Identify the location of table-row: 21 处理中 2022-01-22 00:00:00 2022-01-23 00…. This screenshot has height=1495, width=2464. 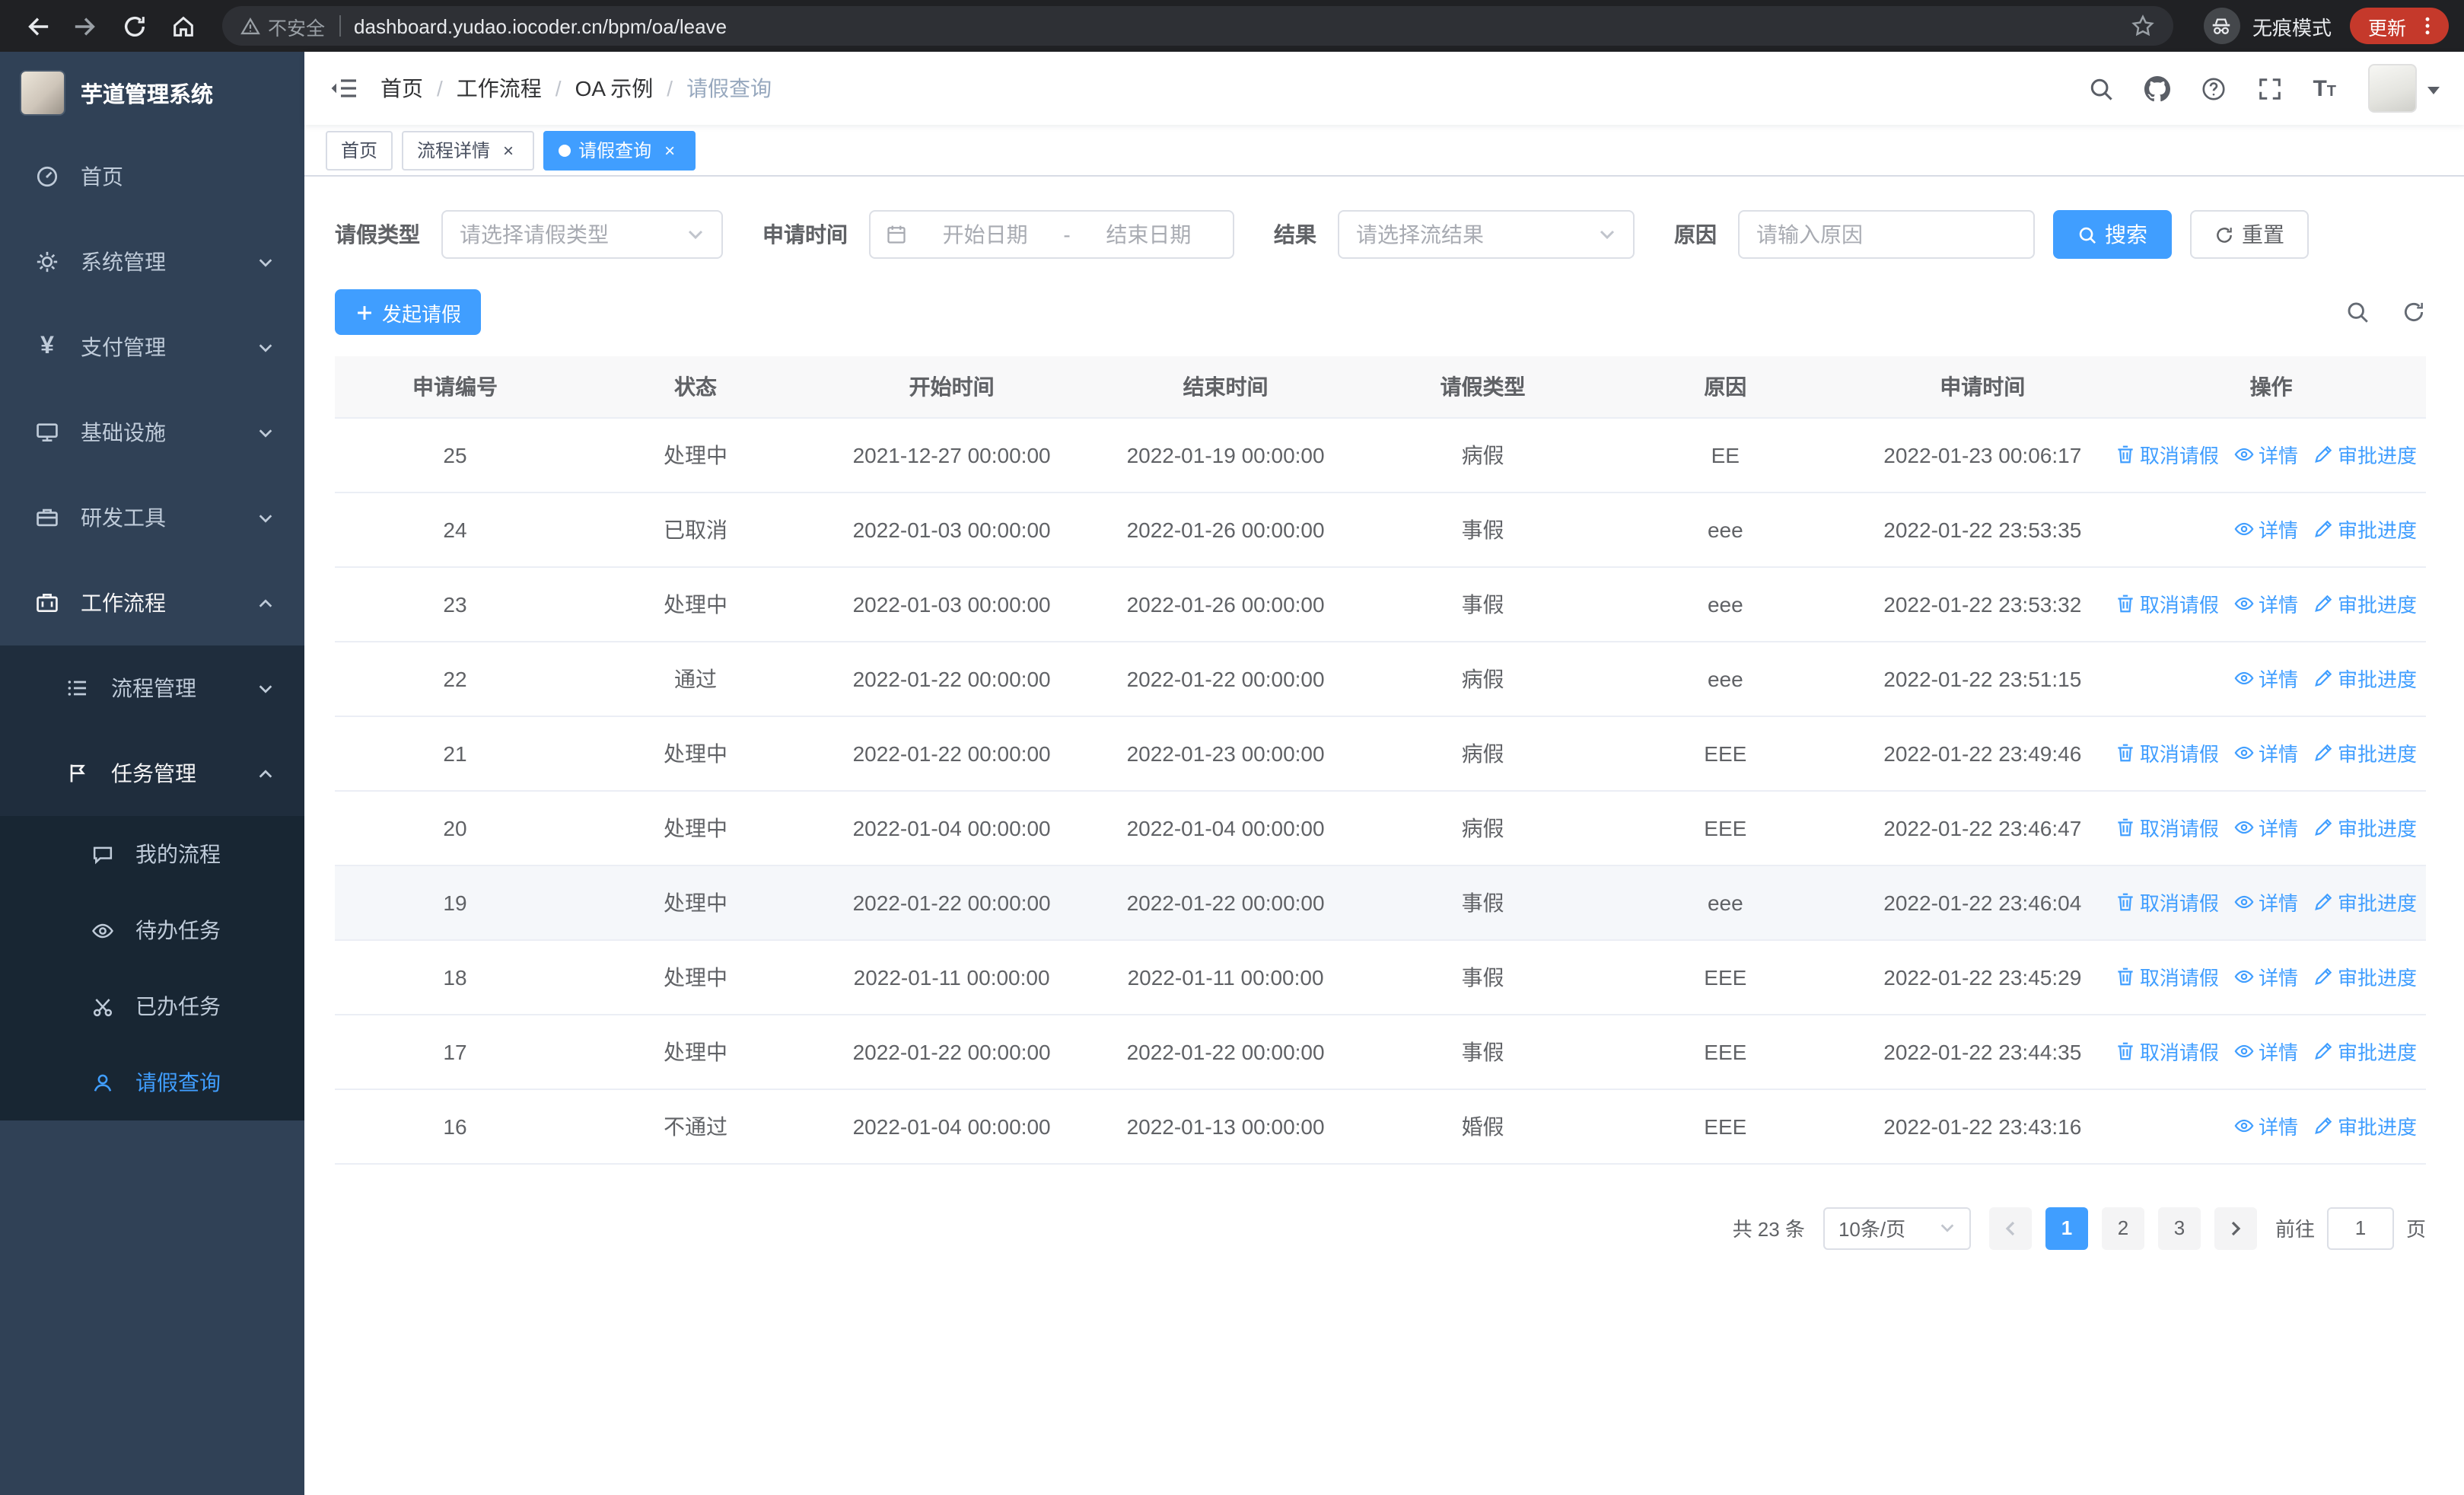
(1380, 754).